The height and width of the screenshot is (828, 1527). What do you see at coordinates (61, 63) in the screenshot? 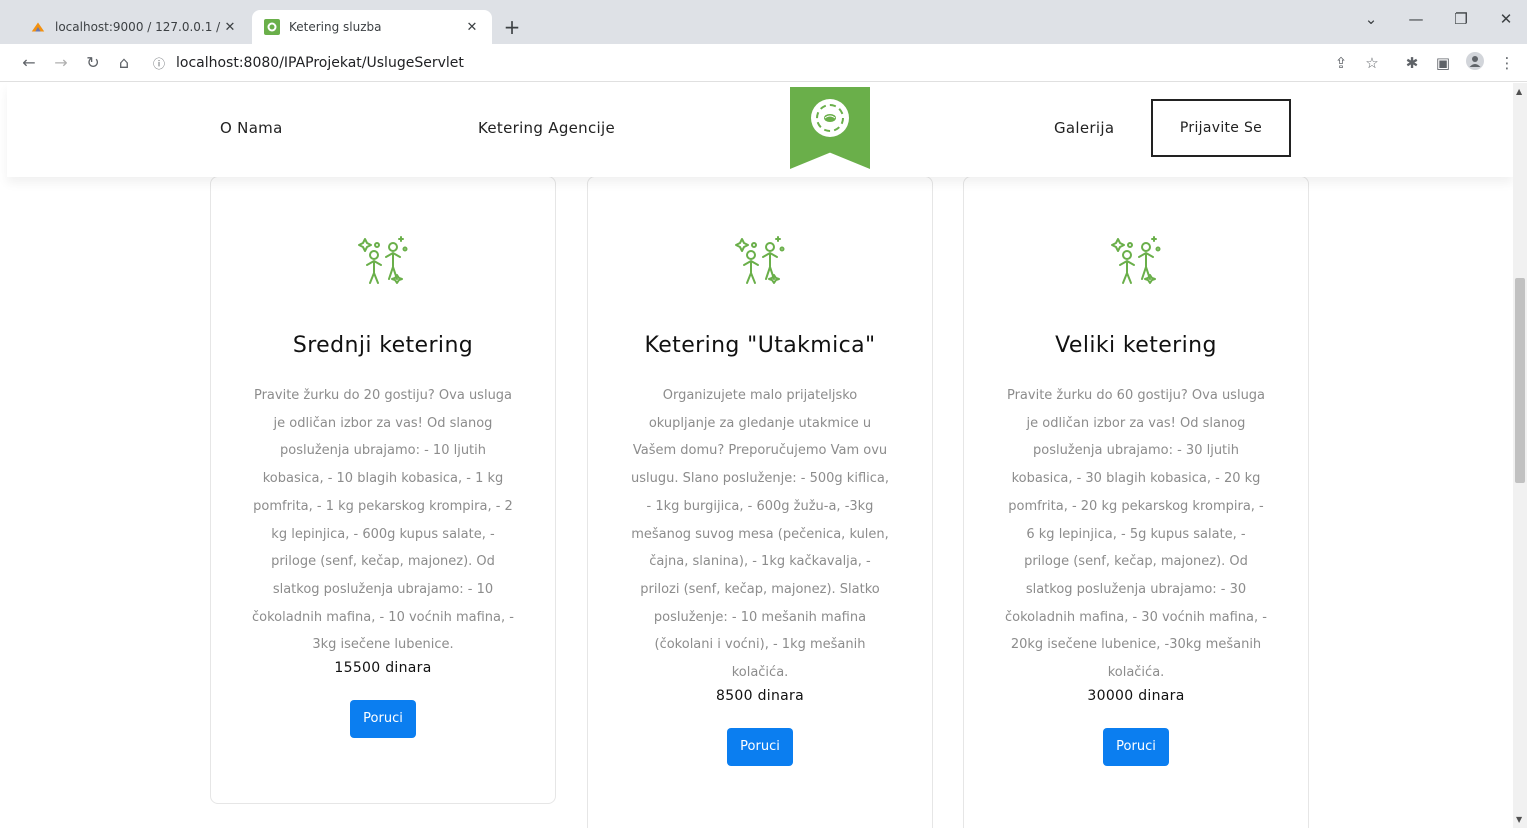
I see `forward-icon: →` at bounding box center [61, 63].